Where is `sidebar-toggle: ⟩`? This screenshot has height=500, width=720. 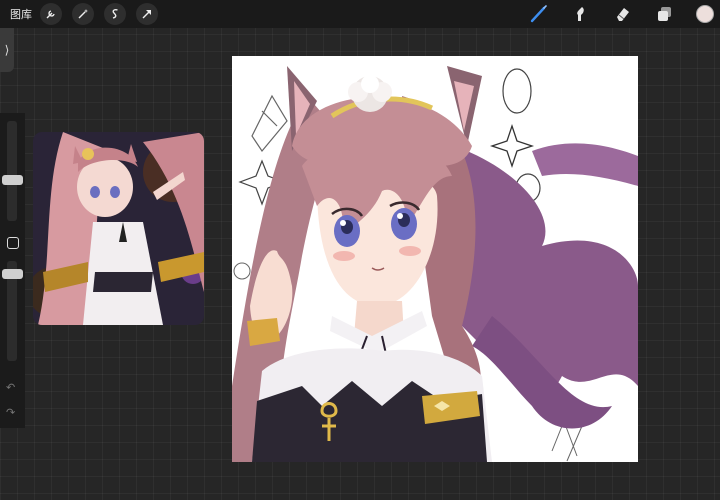 sidebar-toggle: ⟩ is located at coordinates (7, 50).